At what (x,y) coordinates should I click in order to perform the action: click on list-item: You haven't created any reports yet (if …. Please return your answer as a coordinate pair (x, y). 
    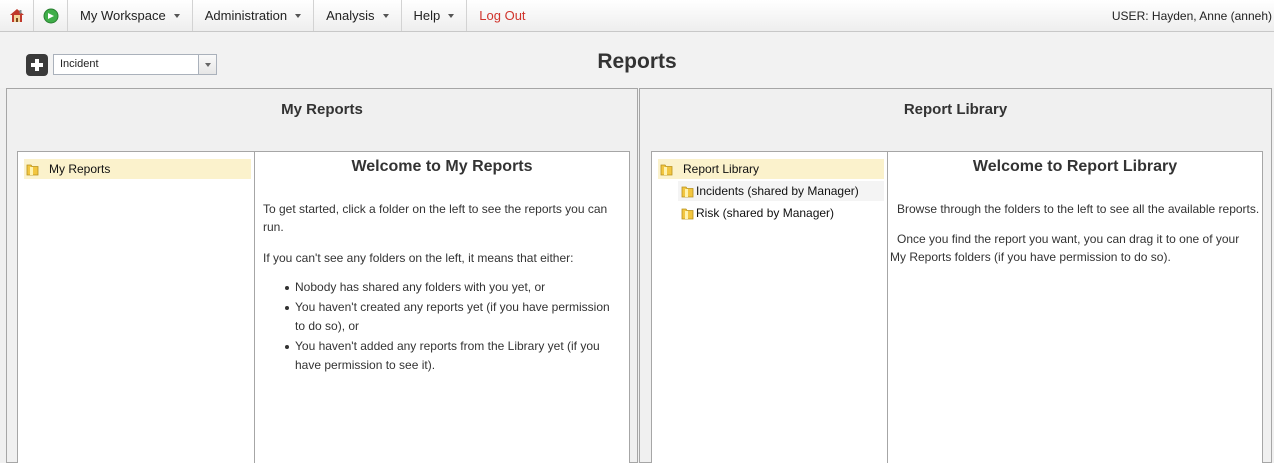
    Looking at the image, I should click on (453, 317).